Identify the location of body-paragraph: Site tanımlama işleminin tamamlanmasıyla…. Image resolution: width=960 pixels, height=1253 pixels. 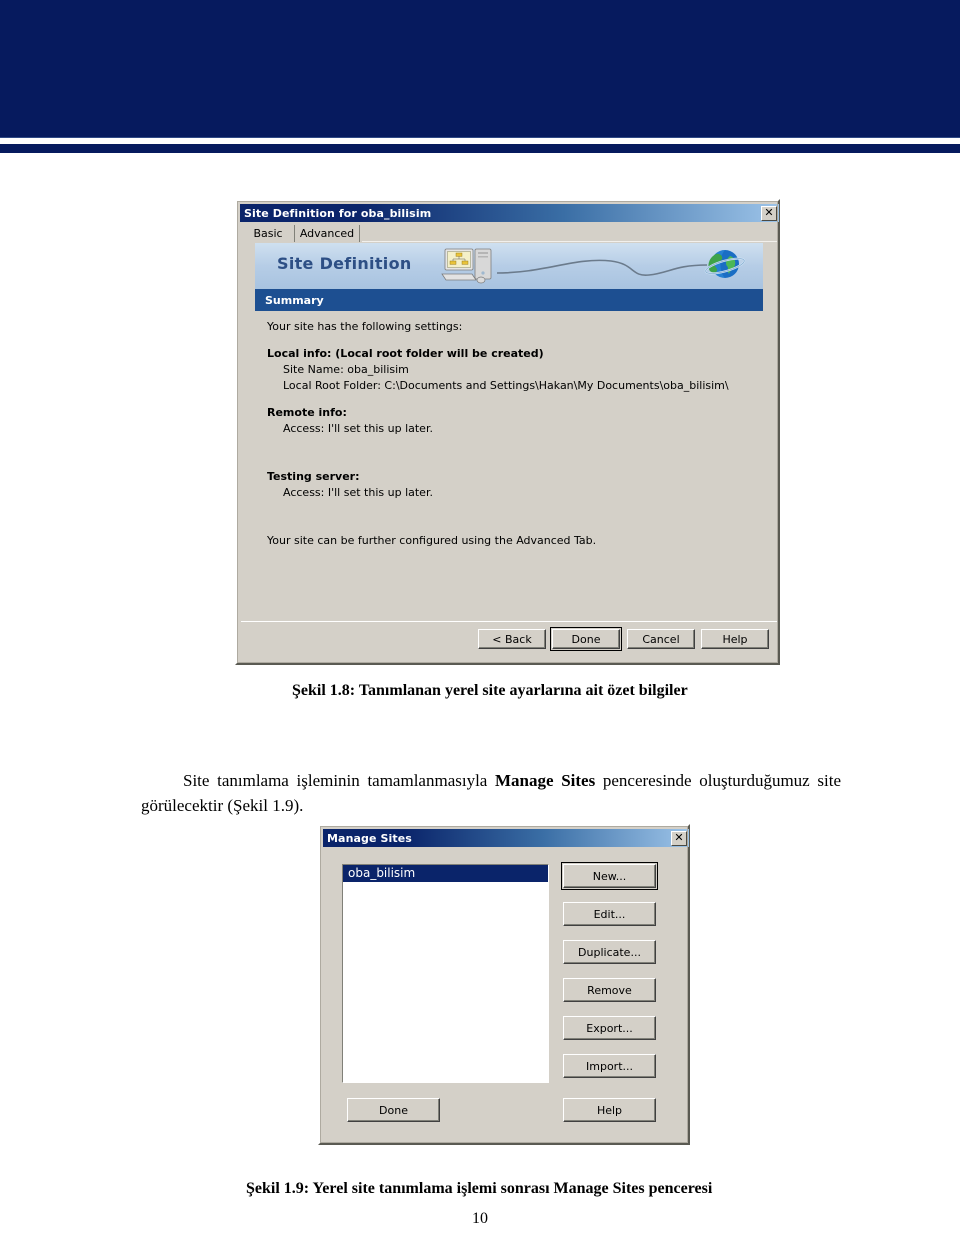
(491, 793).